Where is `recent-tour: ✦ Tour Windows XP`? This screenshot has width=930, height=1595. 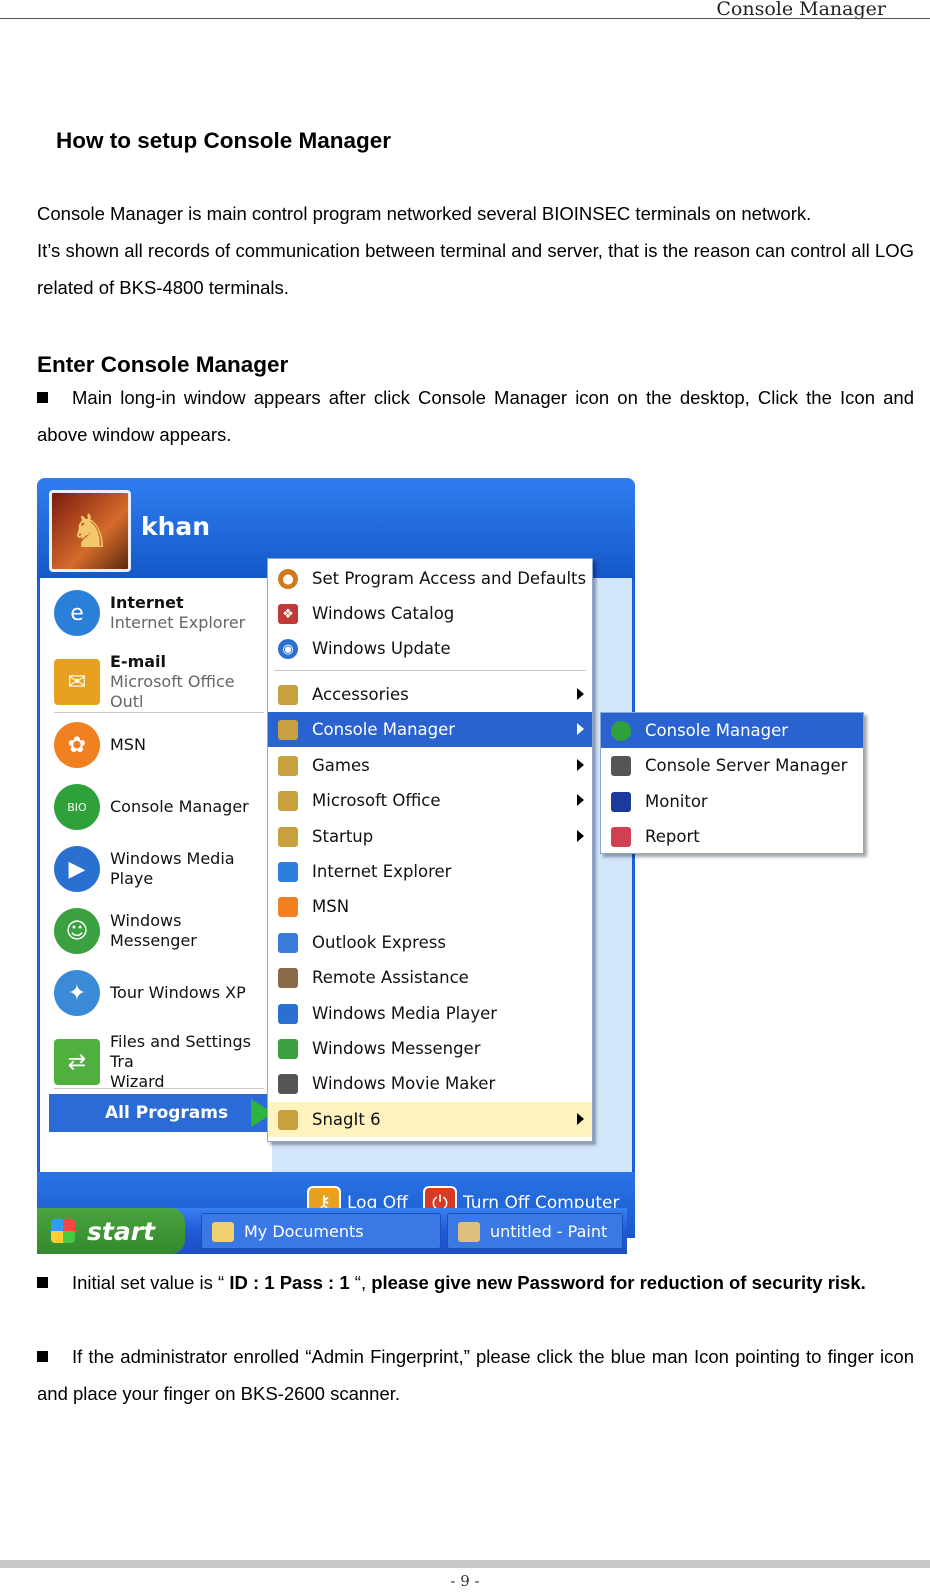
recent-tour: ✦ Tour Windows XP is located at coordinates (150, 993).